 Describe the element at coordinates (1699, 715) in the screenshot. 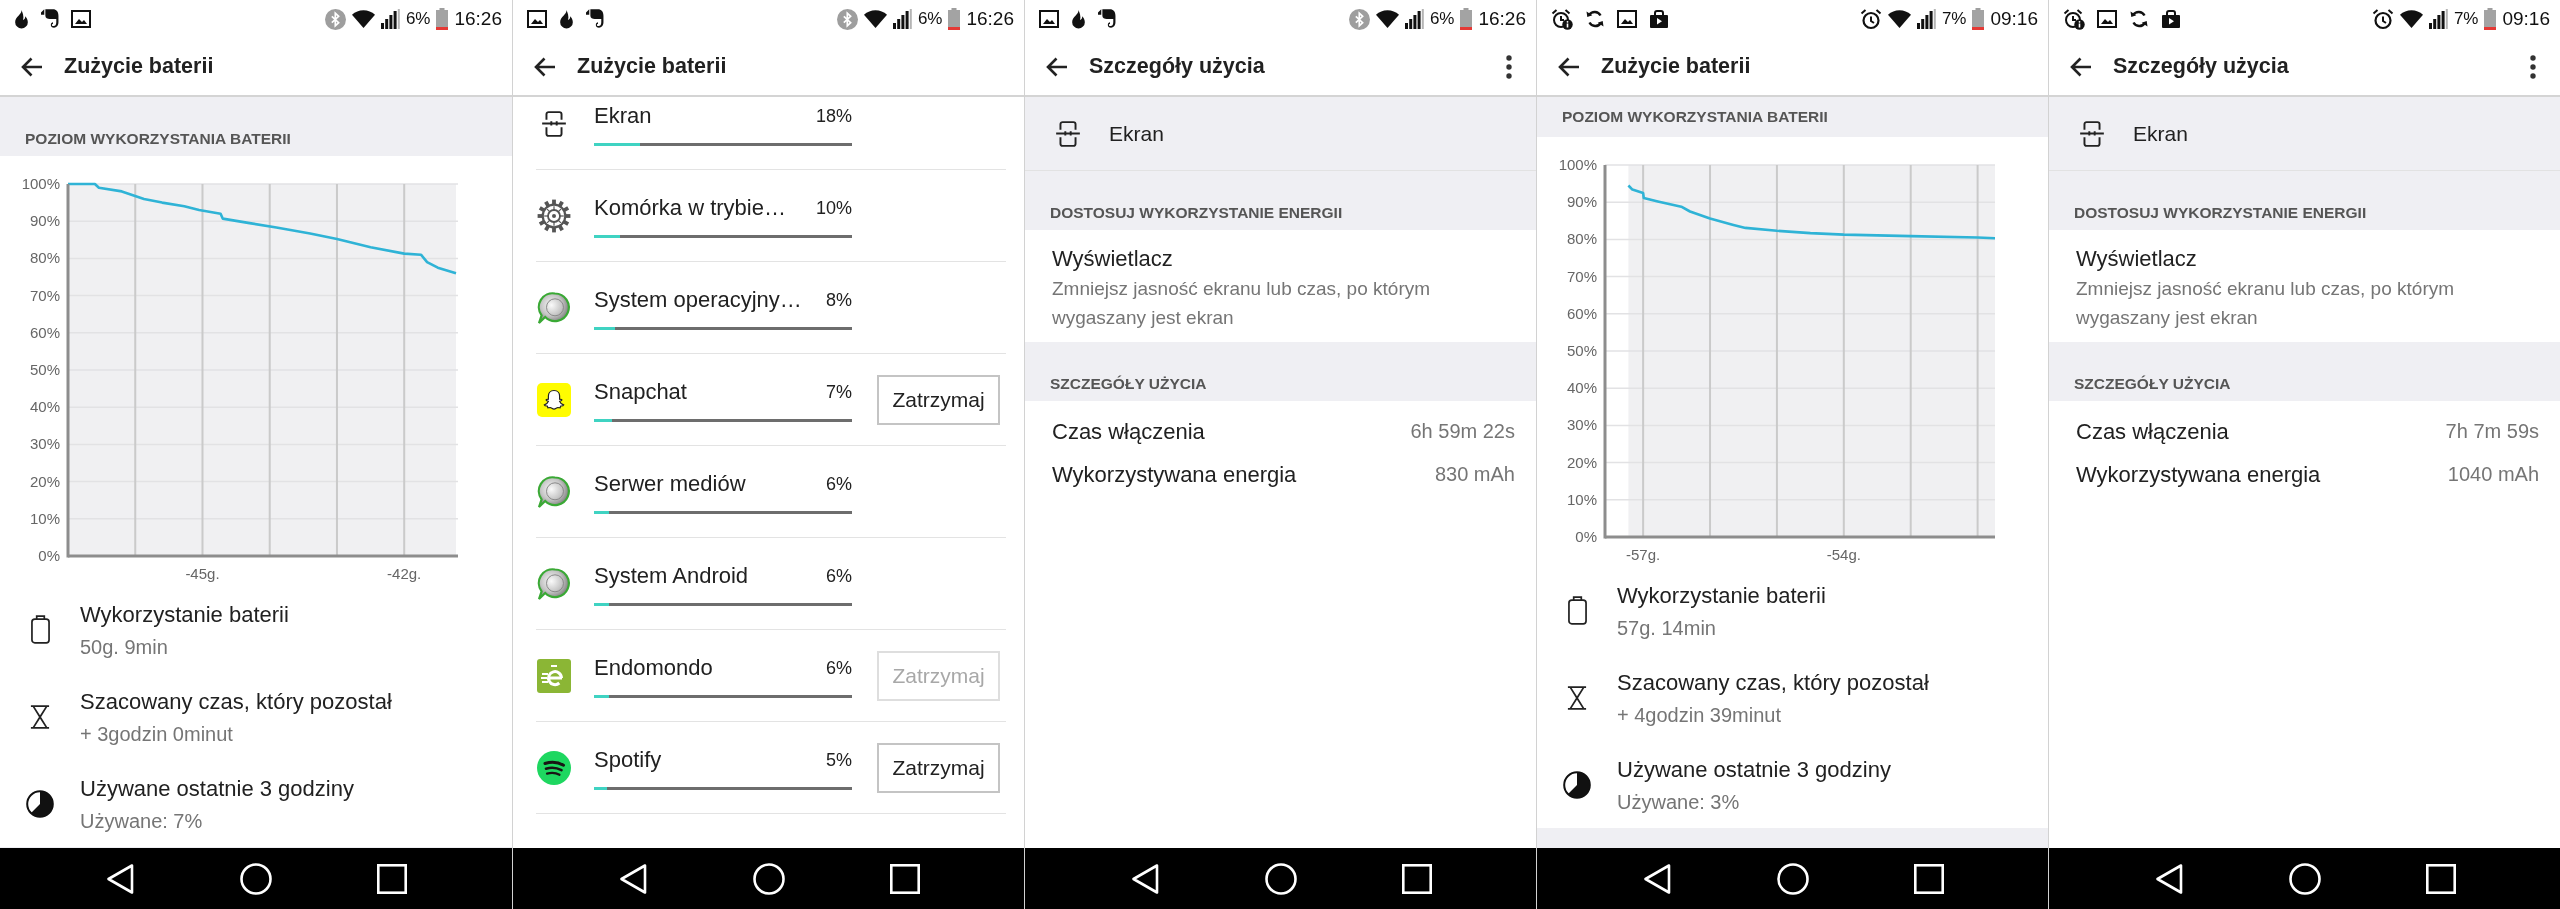

I see `item-subtitle: + 4godzin 39minut` at that location.